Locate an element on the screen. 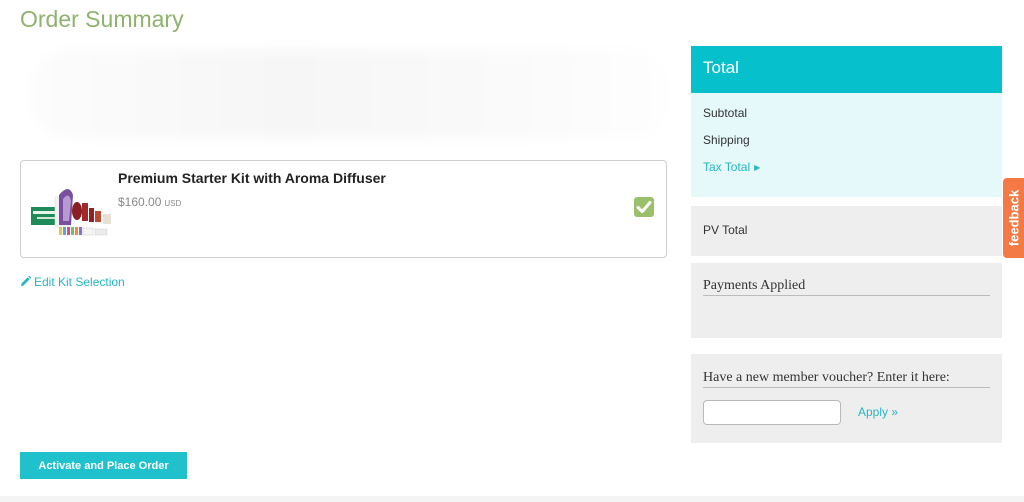 This screenshot has height=502, width=1024. pv-total-panel: PV Total is located at coordinates (846, 231).